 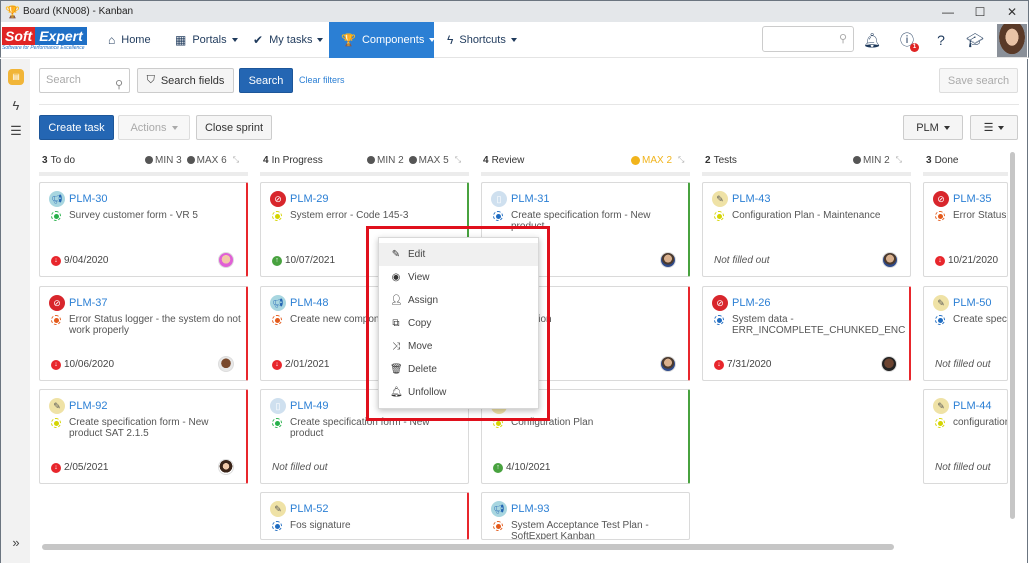 I want to click on task-card: ✎ PLM-50 Create spec product Not filled out, so click(x=965, y=333).